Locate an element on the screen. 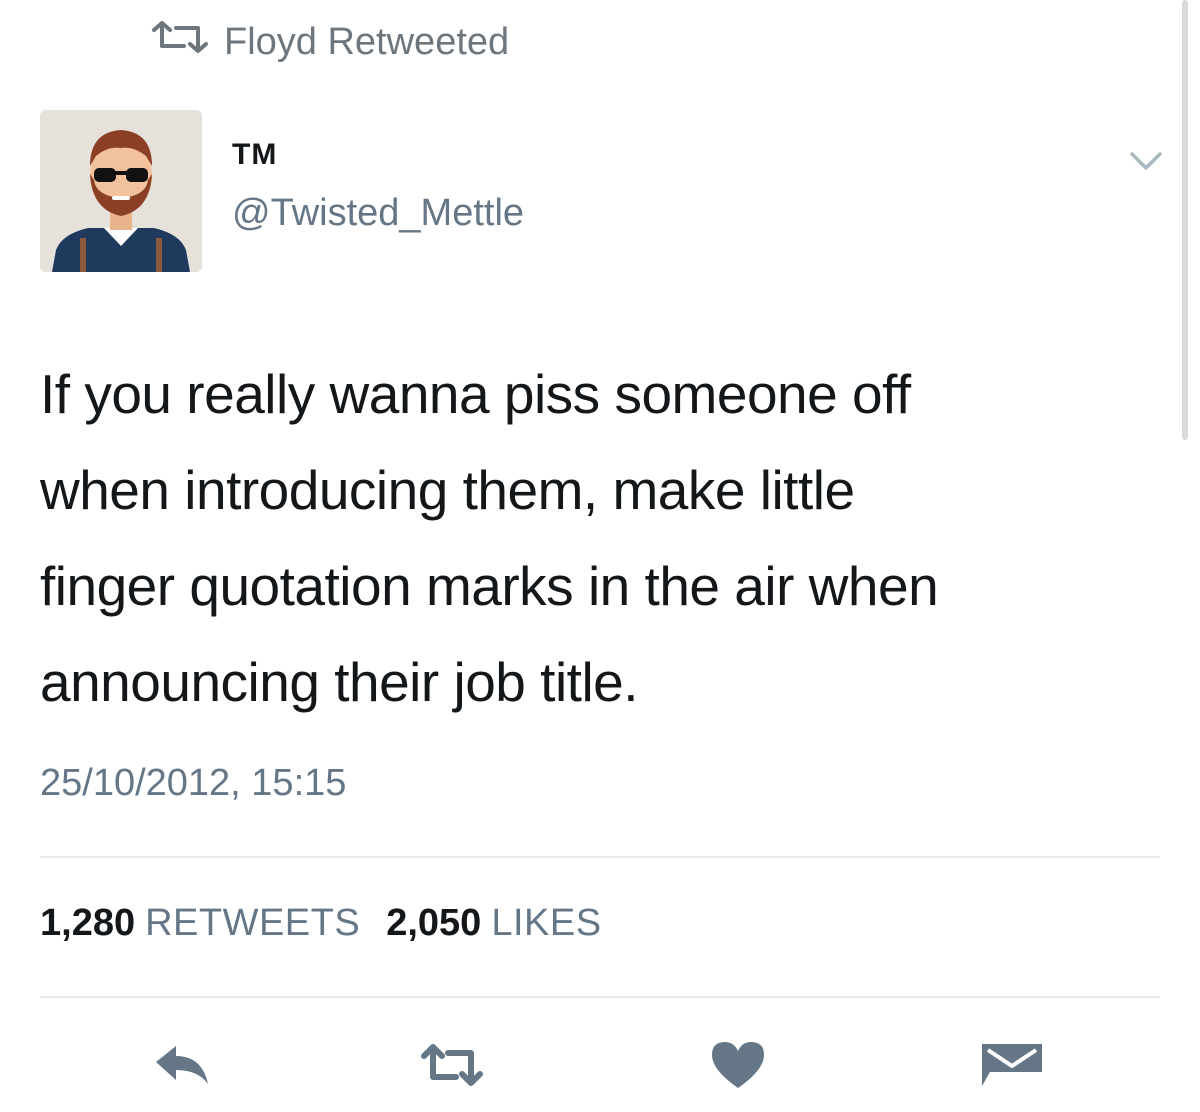 The height and width of the screenshot is (1112, 1200). retweets-label: RETWEETS is located at coordinates (253, 923).